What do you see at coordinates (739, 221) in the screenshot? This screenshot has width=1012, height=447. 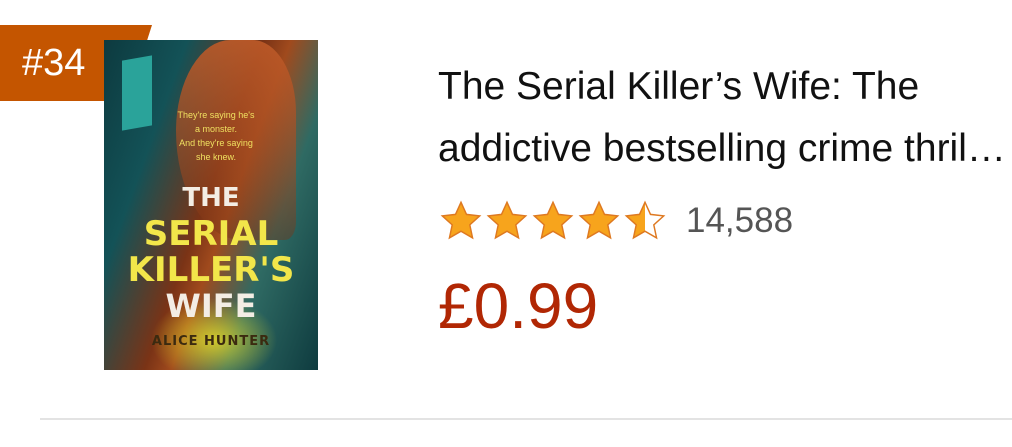 I see `review-count-link: 14,588` at bounding box center [739, 221].